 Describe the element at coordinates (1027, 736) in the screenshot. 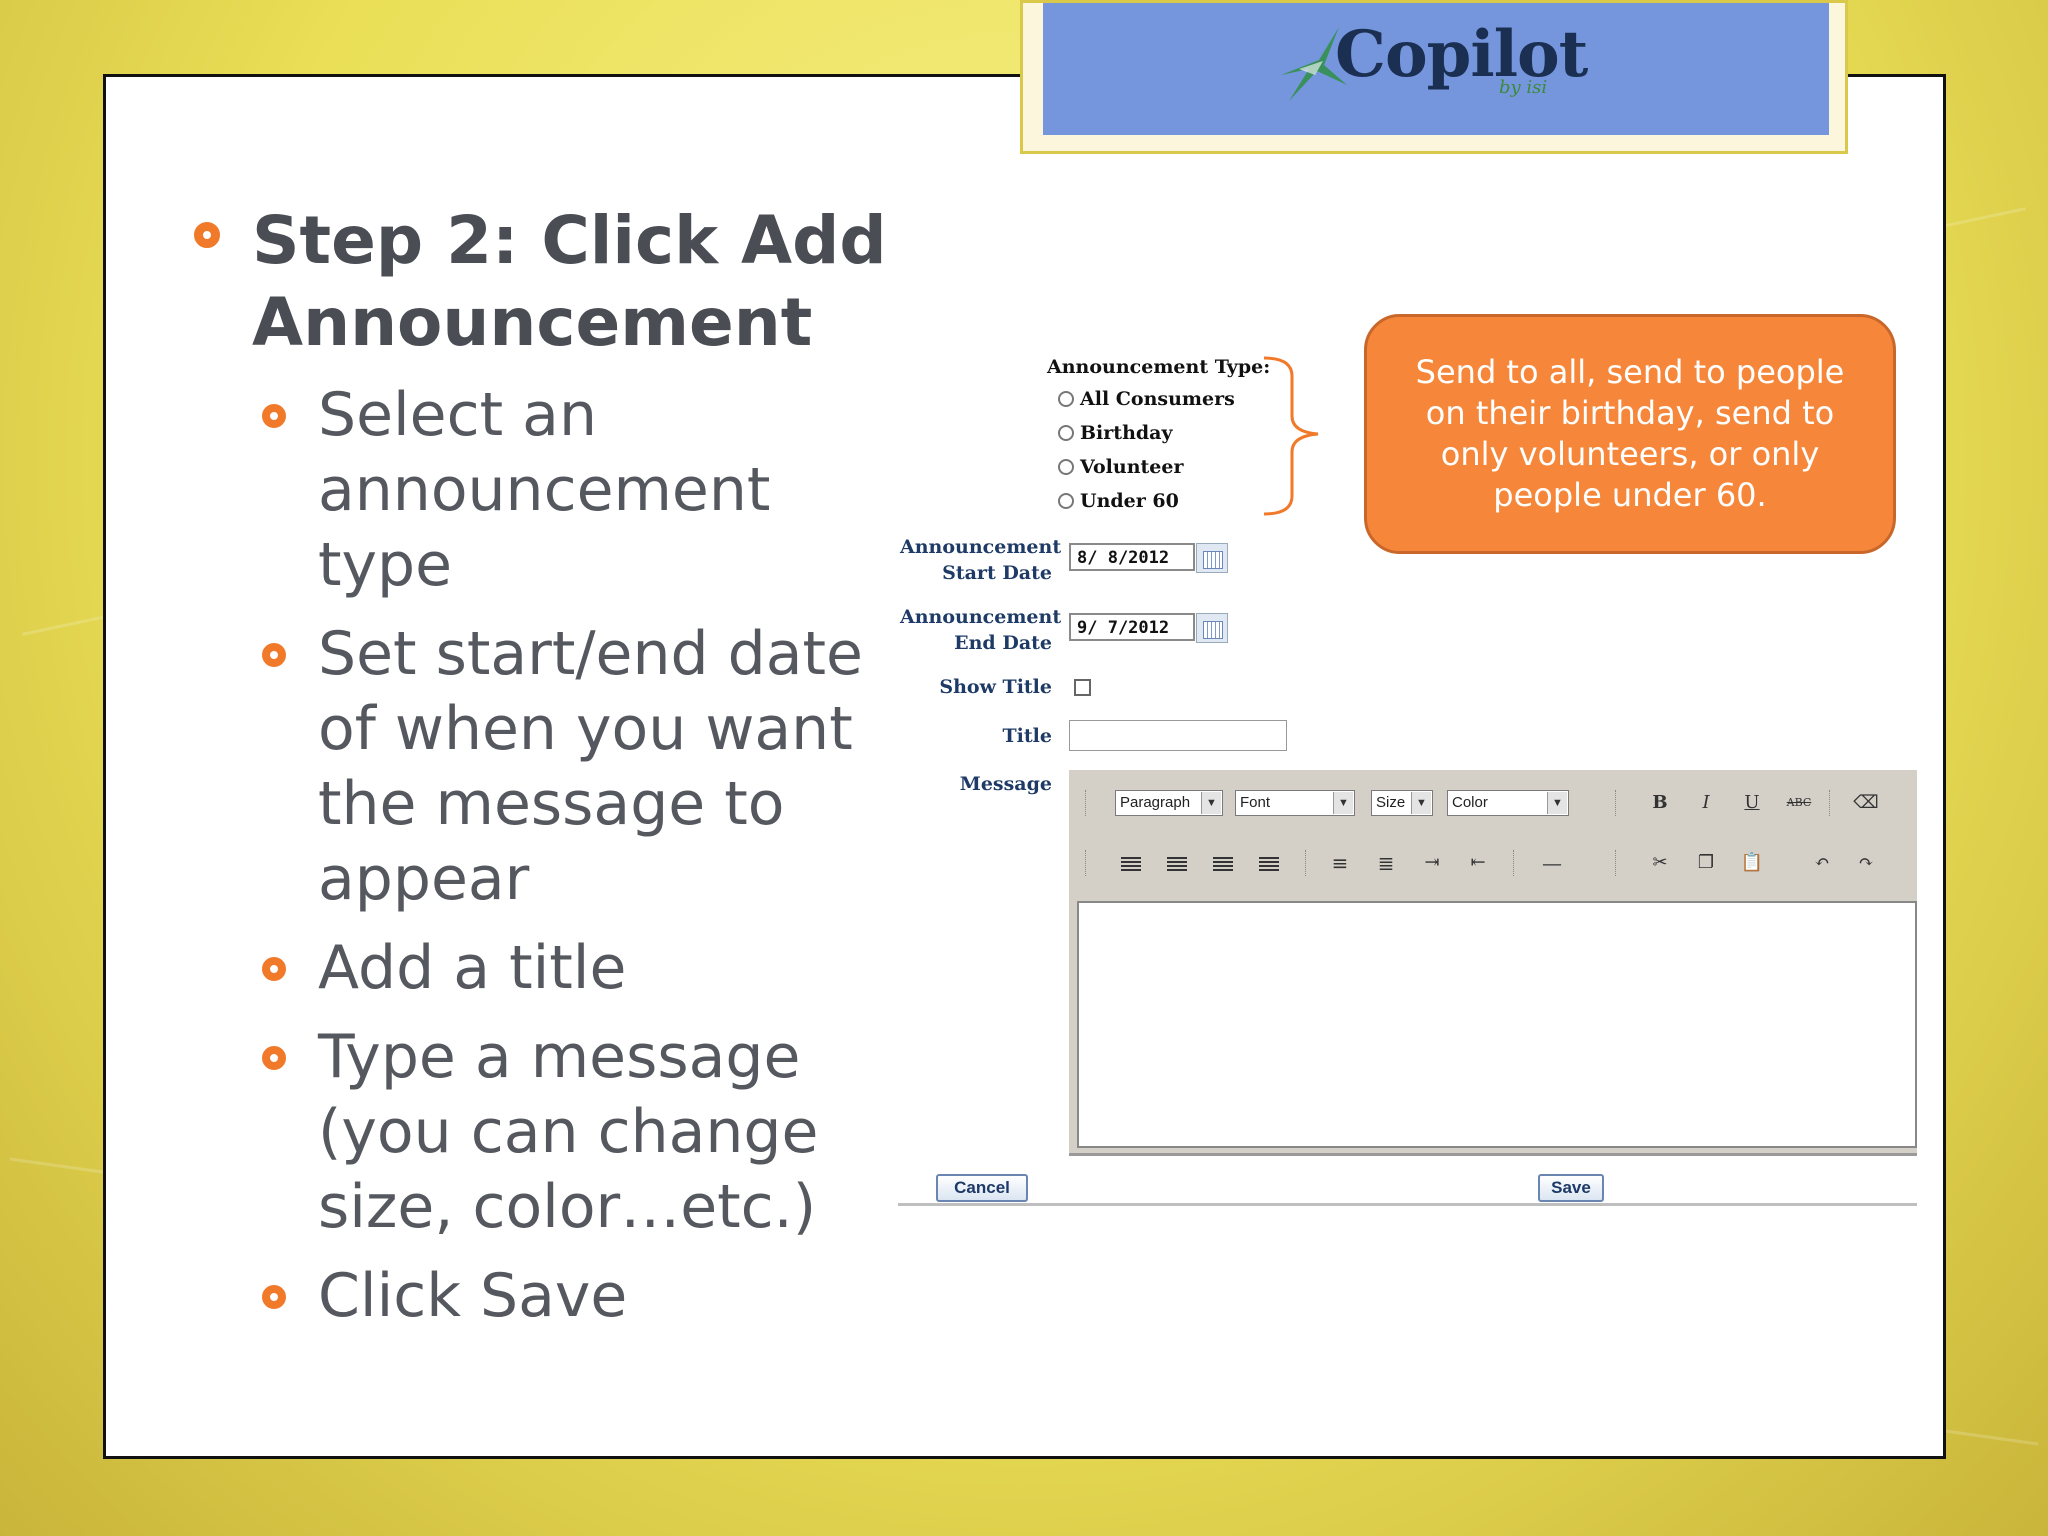

I see `title-label: Title` at that location.